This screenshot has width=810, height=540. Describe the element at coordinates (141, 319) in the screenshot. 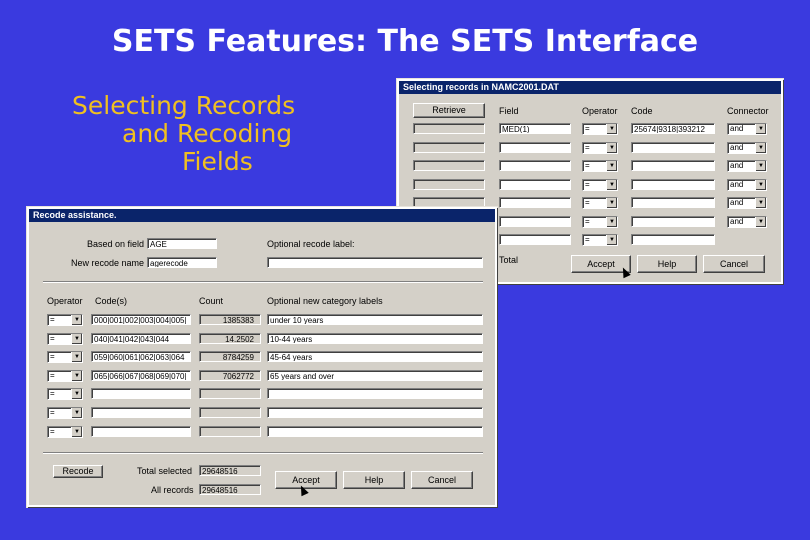

I see `recode-codes-input: 000|001|002|003|004|005|` at that location.